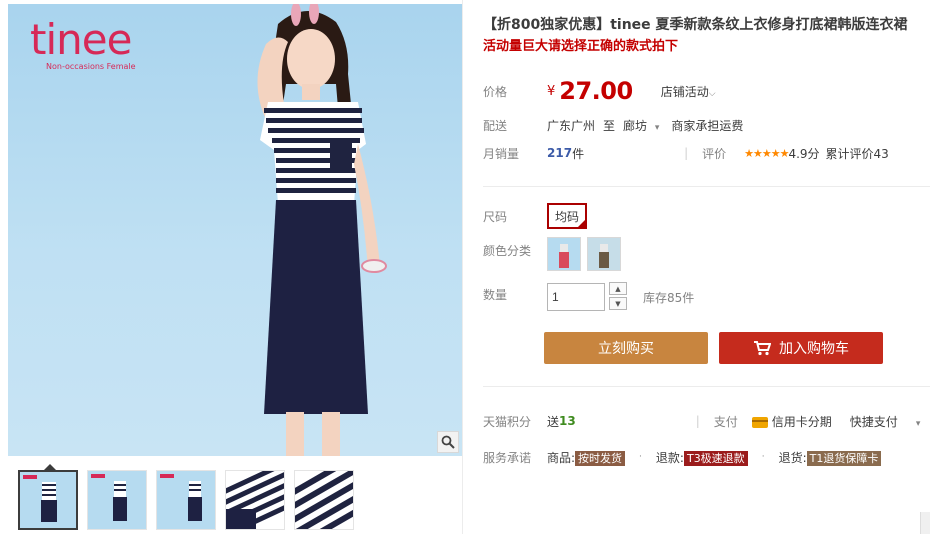  Describe the element at coordinates (322, 230) in the screenshot. I see `model-photo` at that location.